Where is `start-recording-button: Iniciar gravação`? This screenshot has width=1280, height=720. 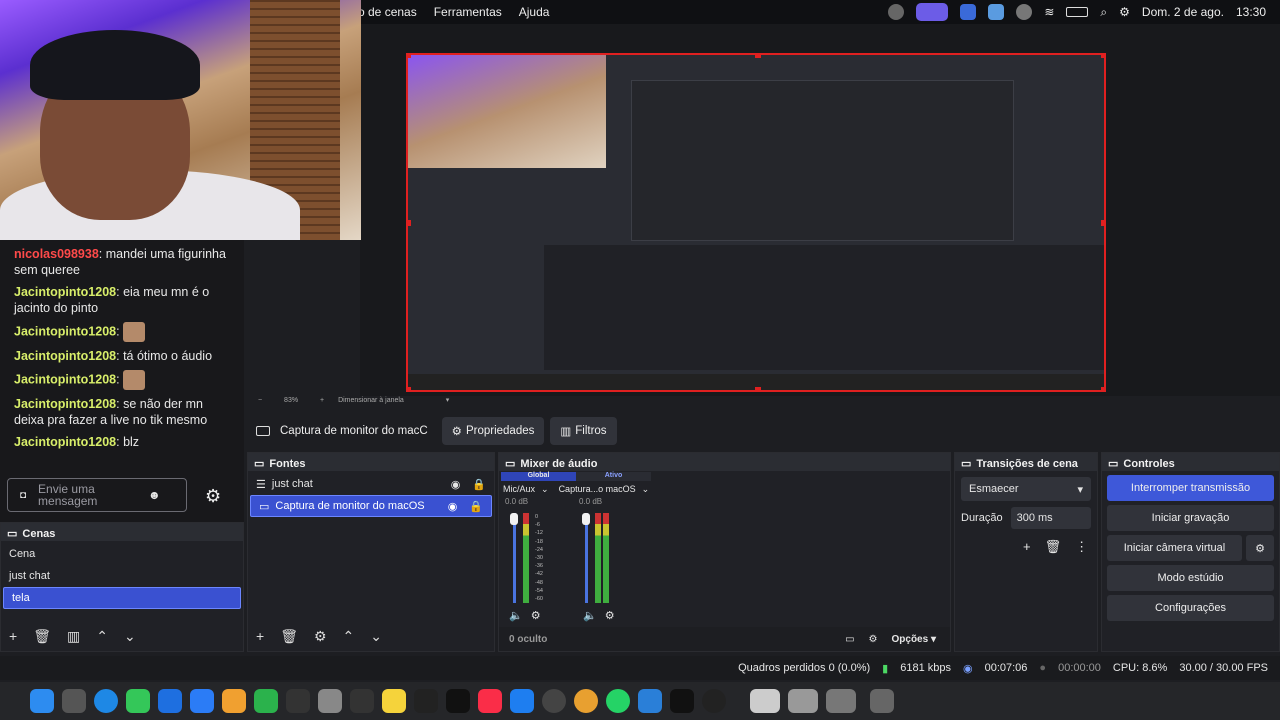
start-recording-button: Iniciar gravação is located at coordinates (1190, 518).